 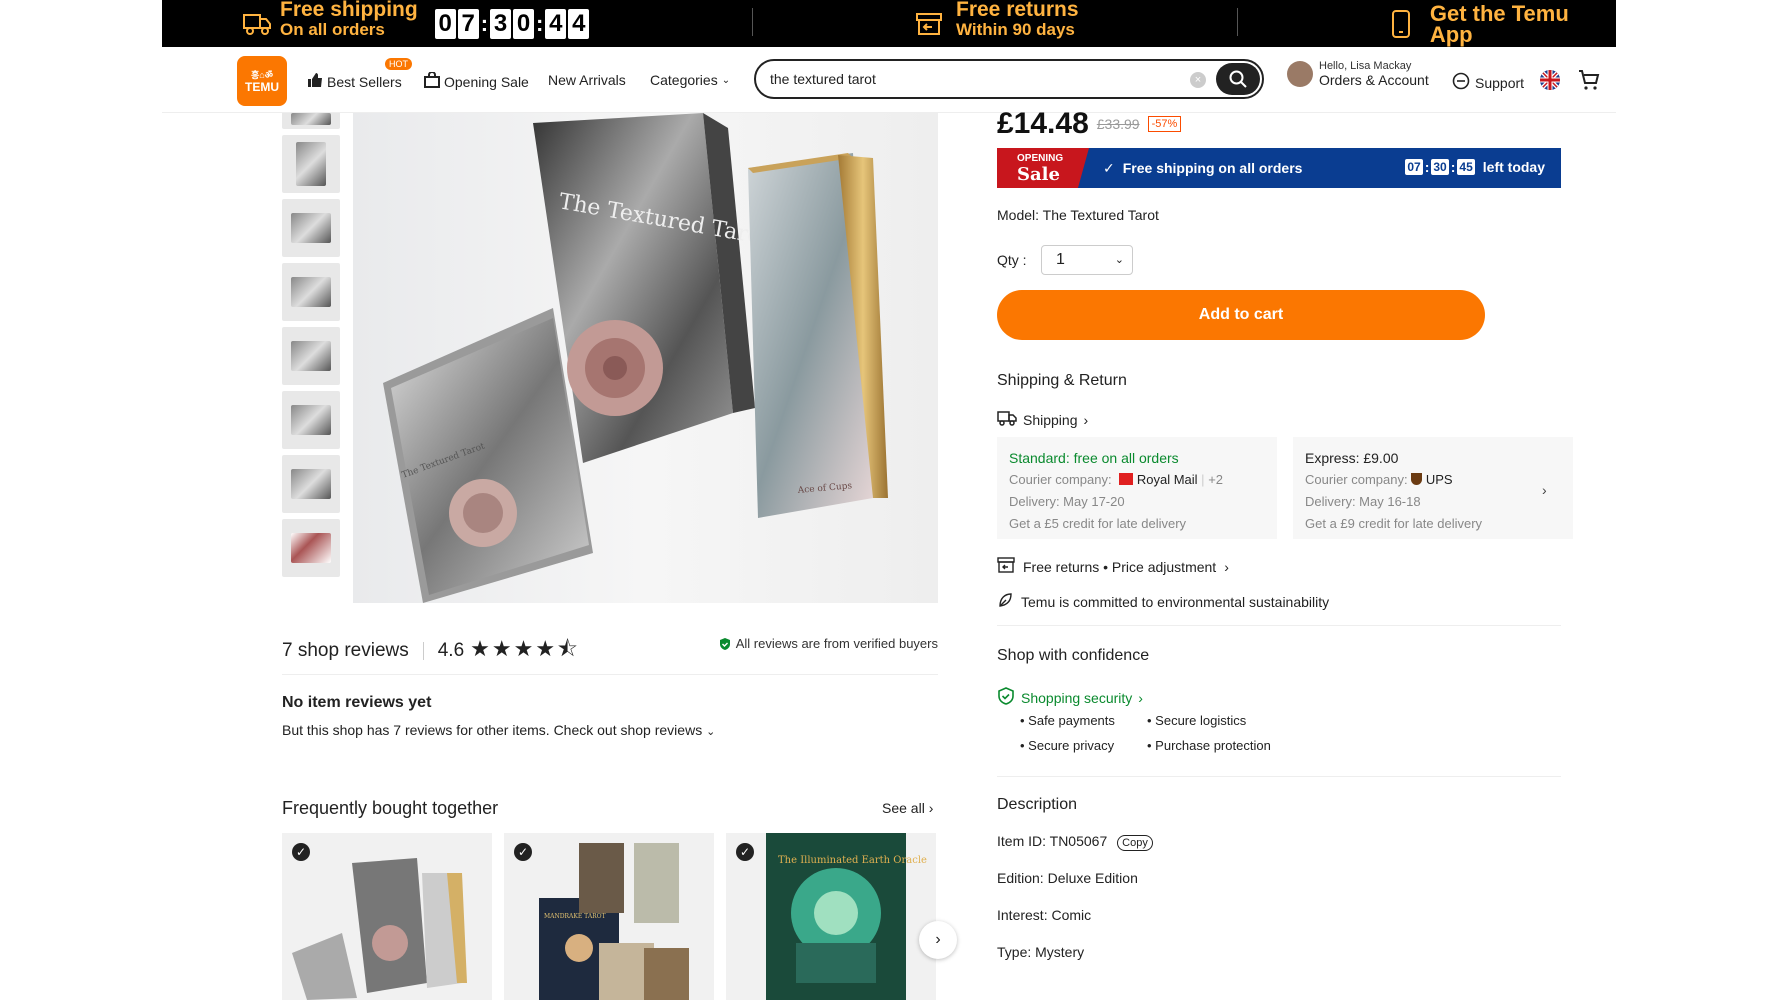 I want to click on type-text: Type: Mystery, so click(x=1041, y=952).